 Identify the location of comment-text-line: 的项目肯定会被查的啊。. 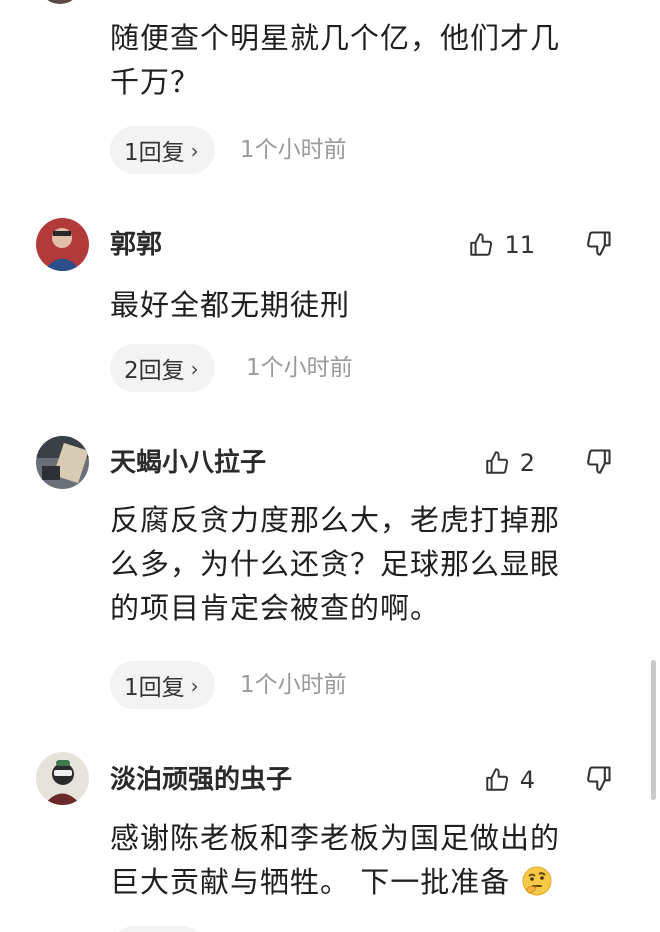
(275, 608).